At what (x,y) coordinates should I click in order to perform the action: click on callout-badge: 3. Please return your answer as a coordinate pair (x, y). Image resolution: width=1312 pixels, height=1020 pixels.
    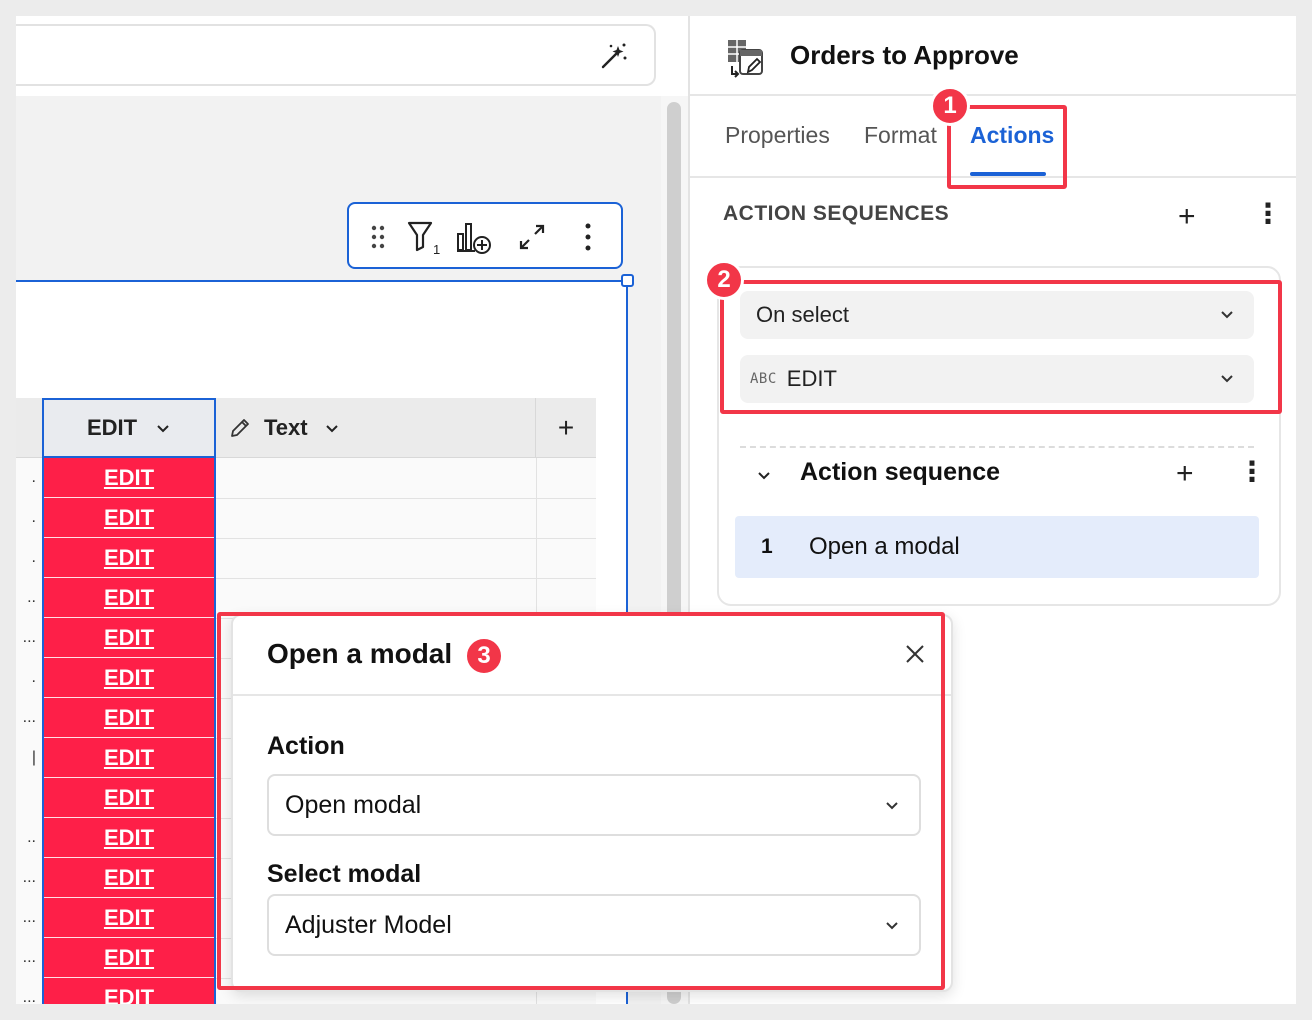
    Looking at the image, I should click on (484, 656).